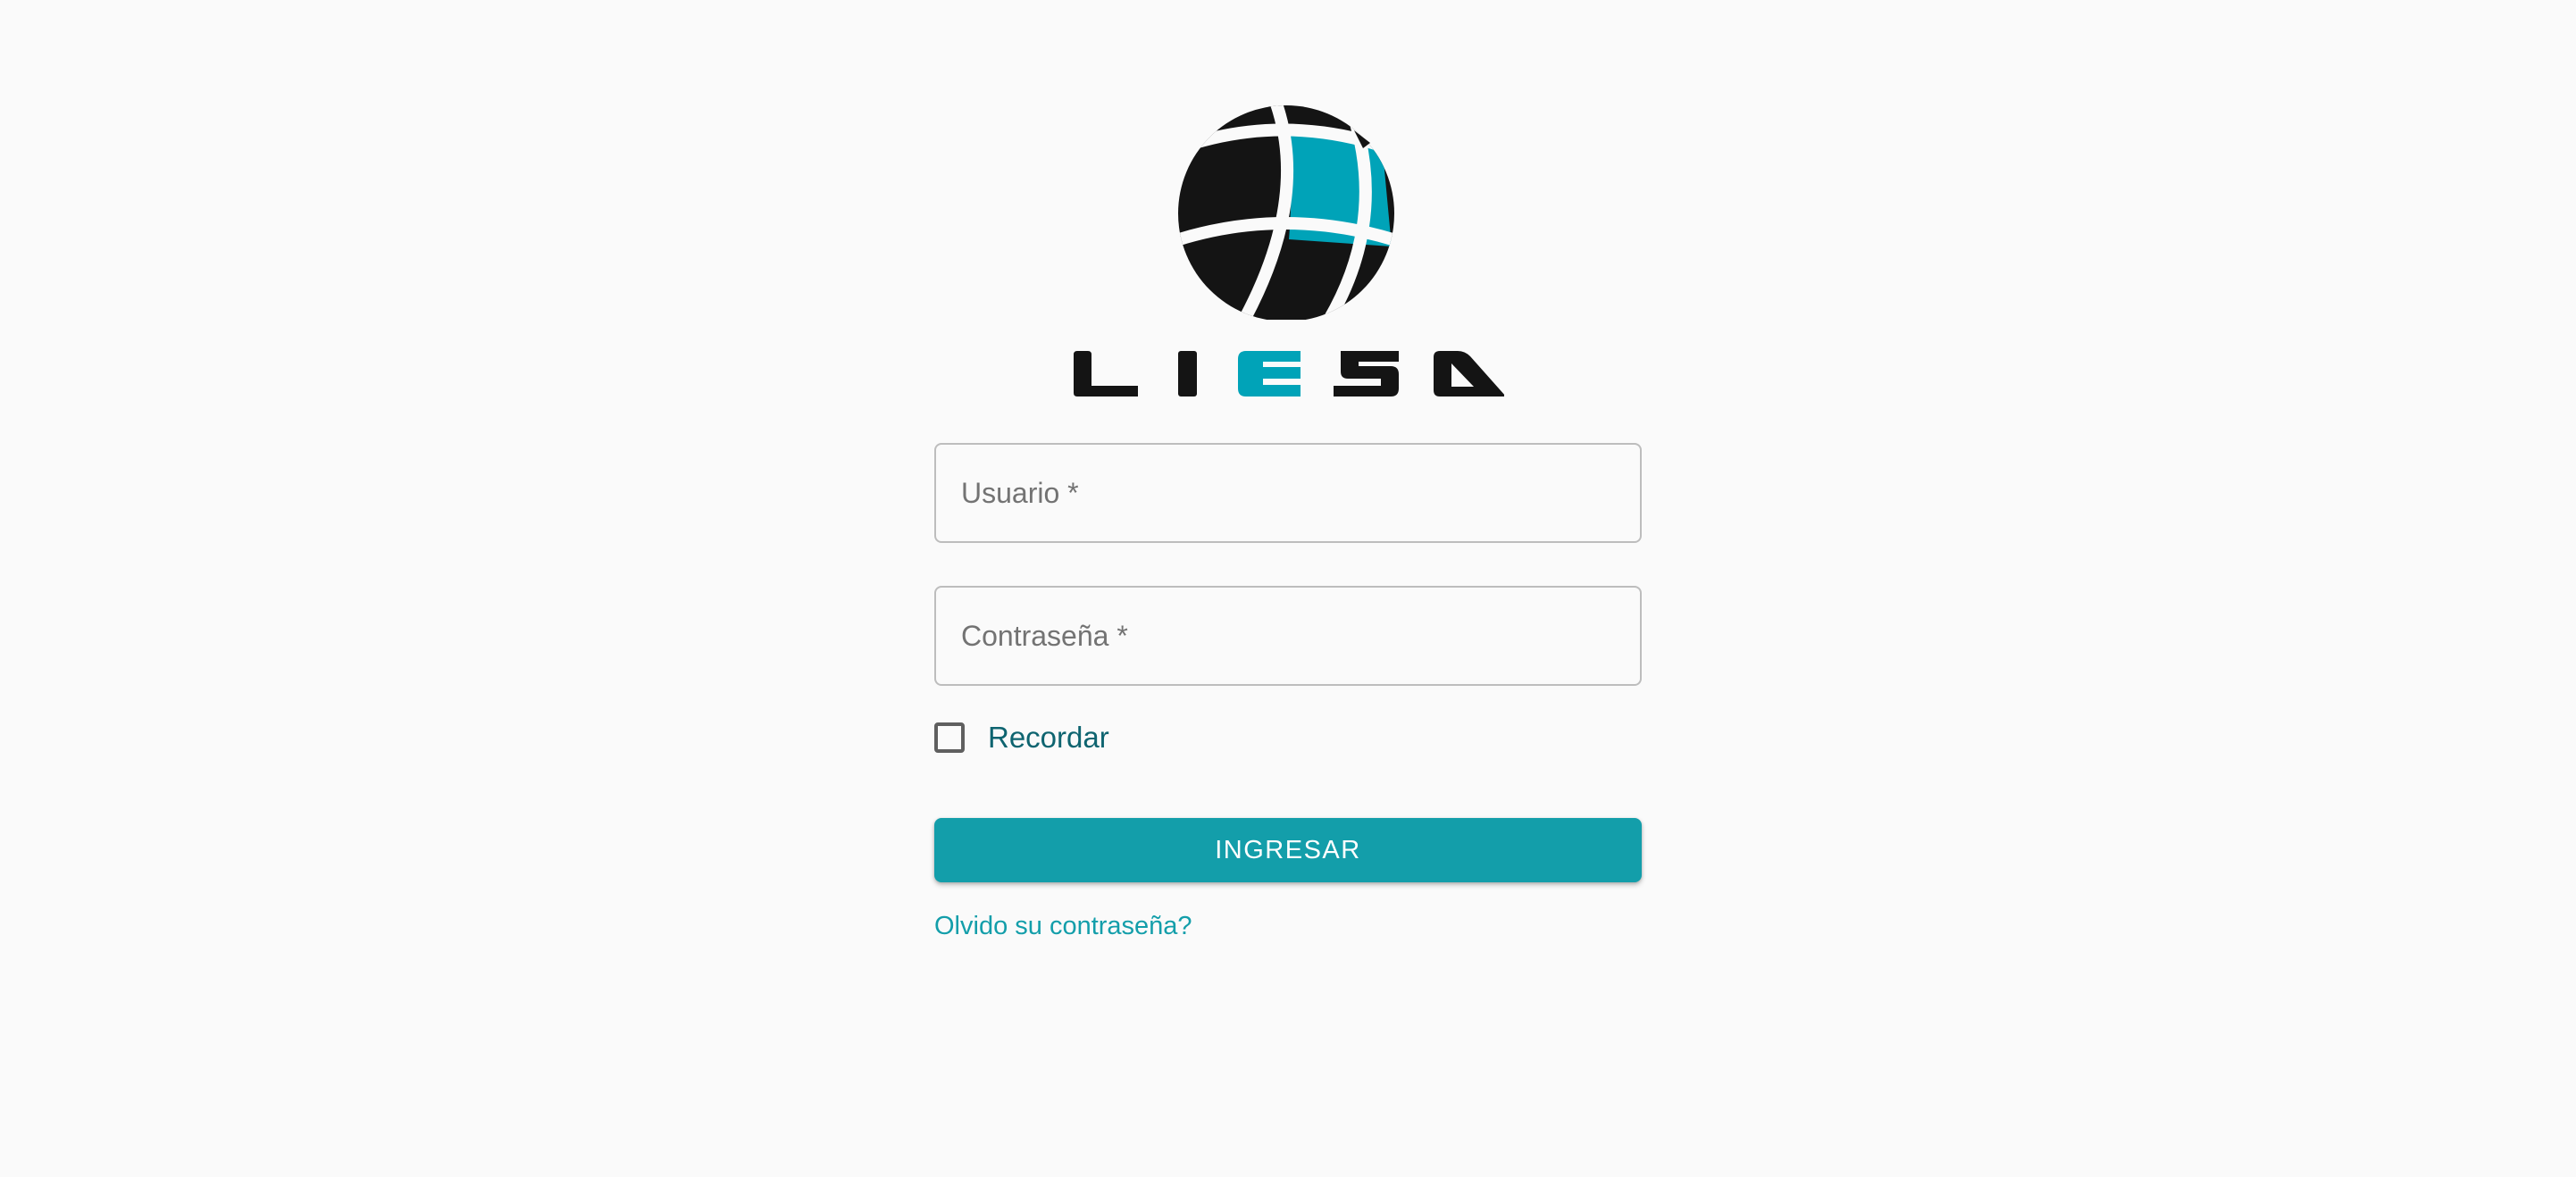 This screenshot has width=2576, height=1177. I want to click on liesa-globe-logo, so click(1286, 212).